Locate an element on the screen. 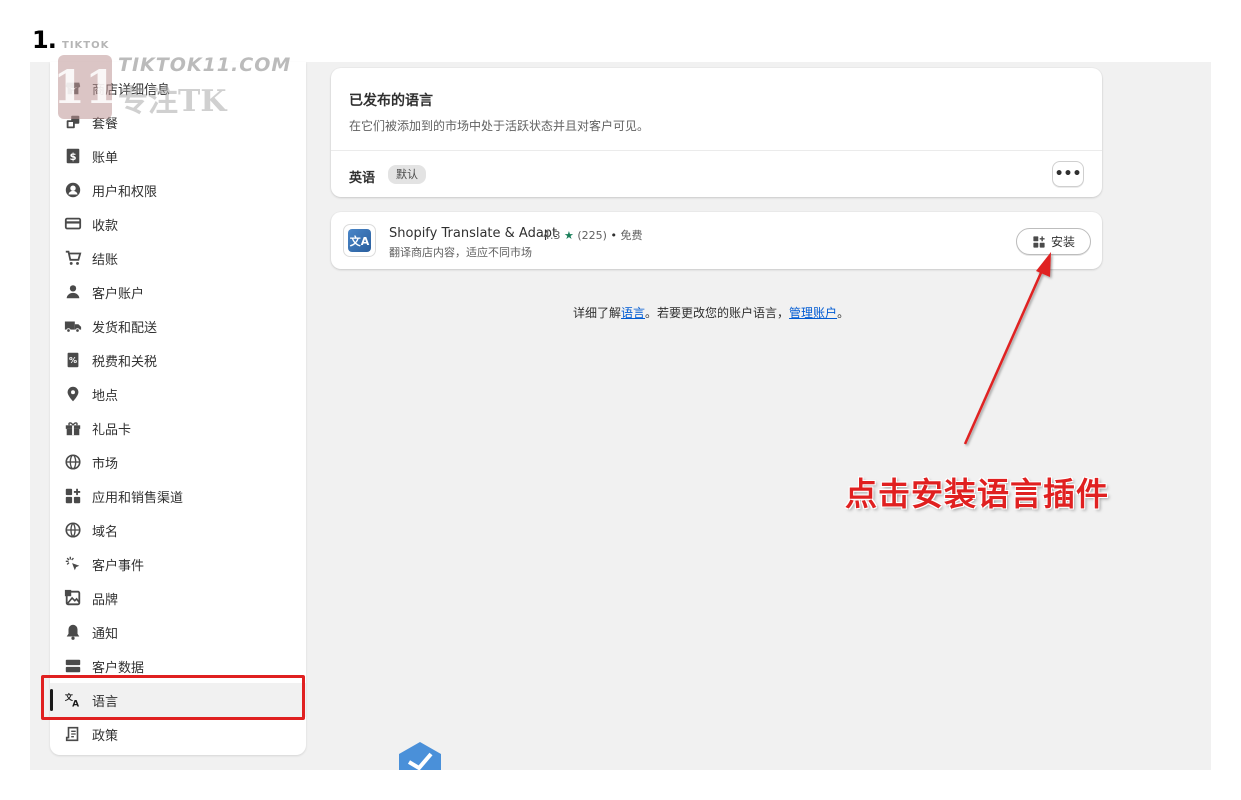 The height and width of the screenshot is (800, 1241). card-title: 已发布的语言 is located at coordinates (391, 101).